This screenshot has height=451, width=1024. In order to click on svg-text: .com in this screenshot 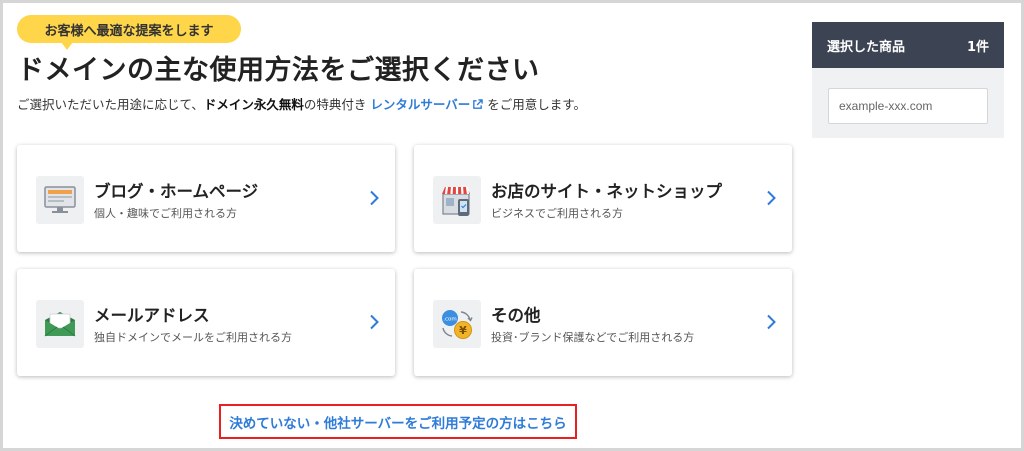, I will do `click(450, 320)`.